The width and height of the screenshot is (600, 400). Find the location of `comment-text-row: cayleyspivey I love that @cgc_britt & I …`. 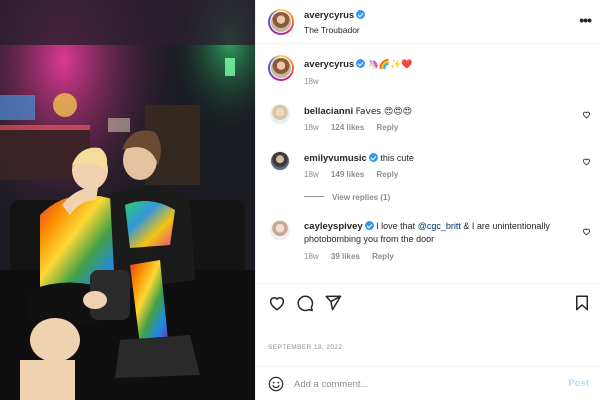

comment-text-row: cayleyspivey I love that @cgc_britt & I … is located at coordinates (439, 233).